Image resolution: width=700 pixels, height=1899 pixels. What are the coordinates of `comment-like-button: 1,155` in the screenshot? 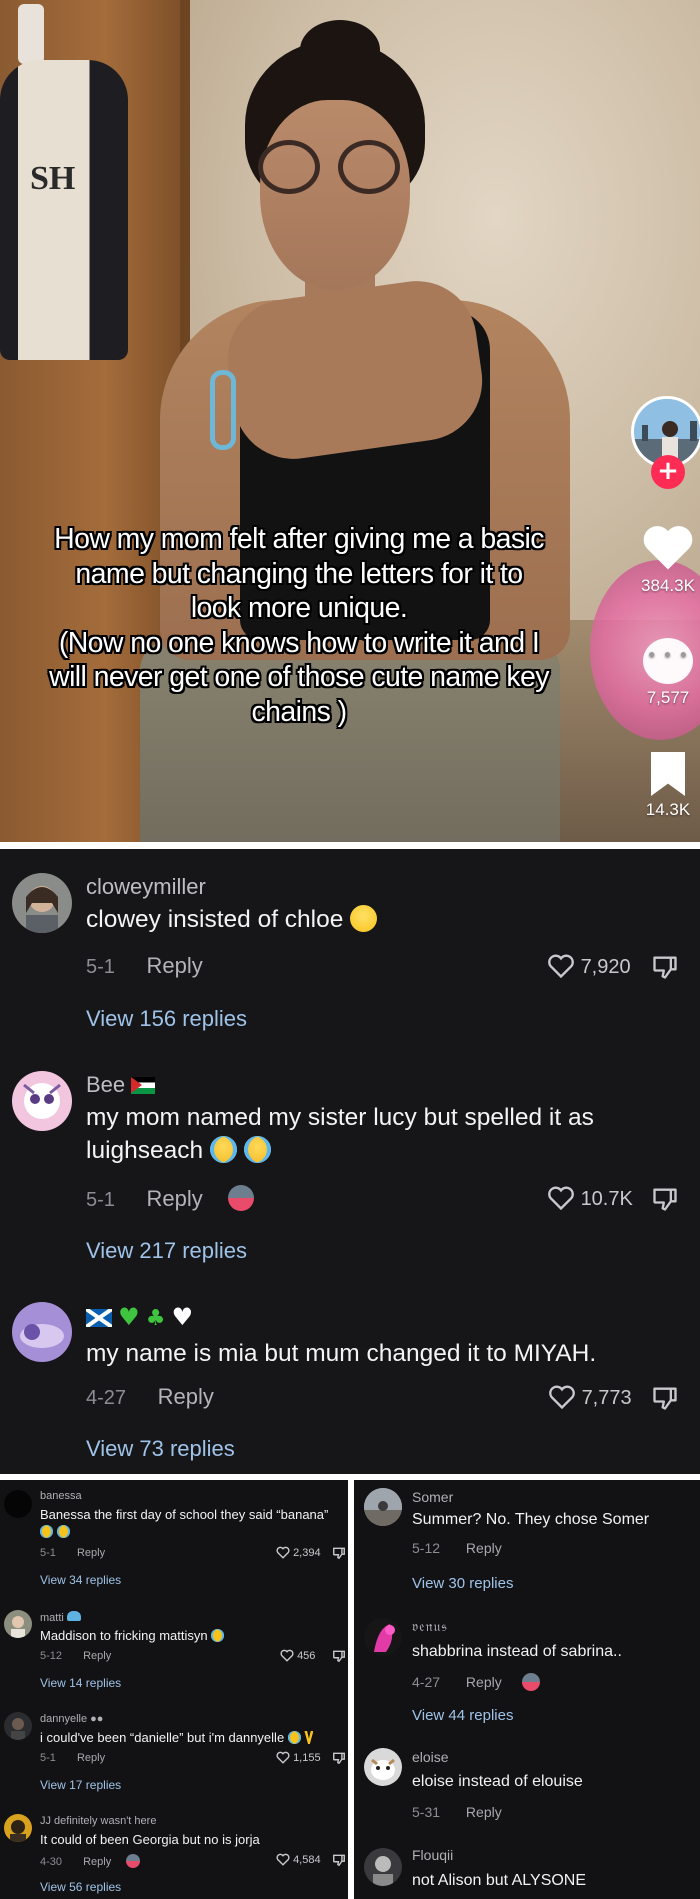 It's located at (298, 1757).